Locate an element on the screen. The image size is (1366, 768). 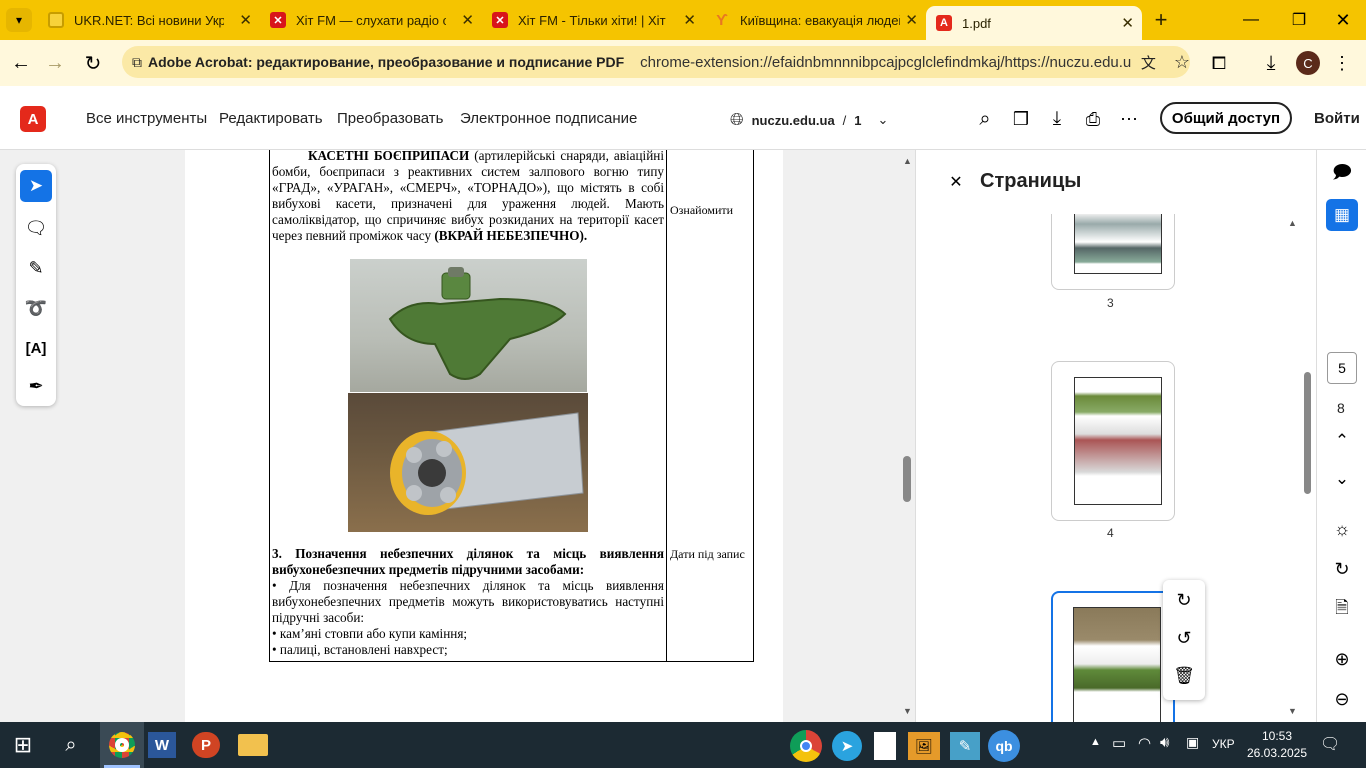
comment-tool: 🗨︎ is located at coordinates (36, 228).